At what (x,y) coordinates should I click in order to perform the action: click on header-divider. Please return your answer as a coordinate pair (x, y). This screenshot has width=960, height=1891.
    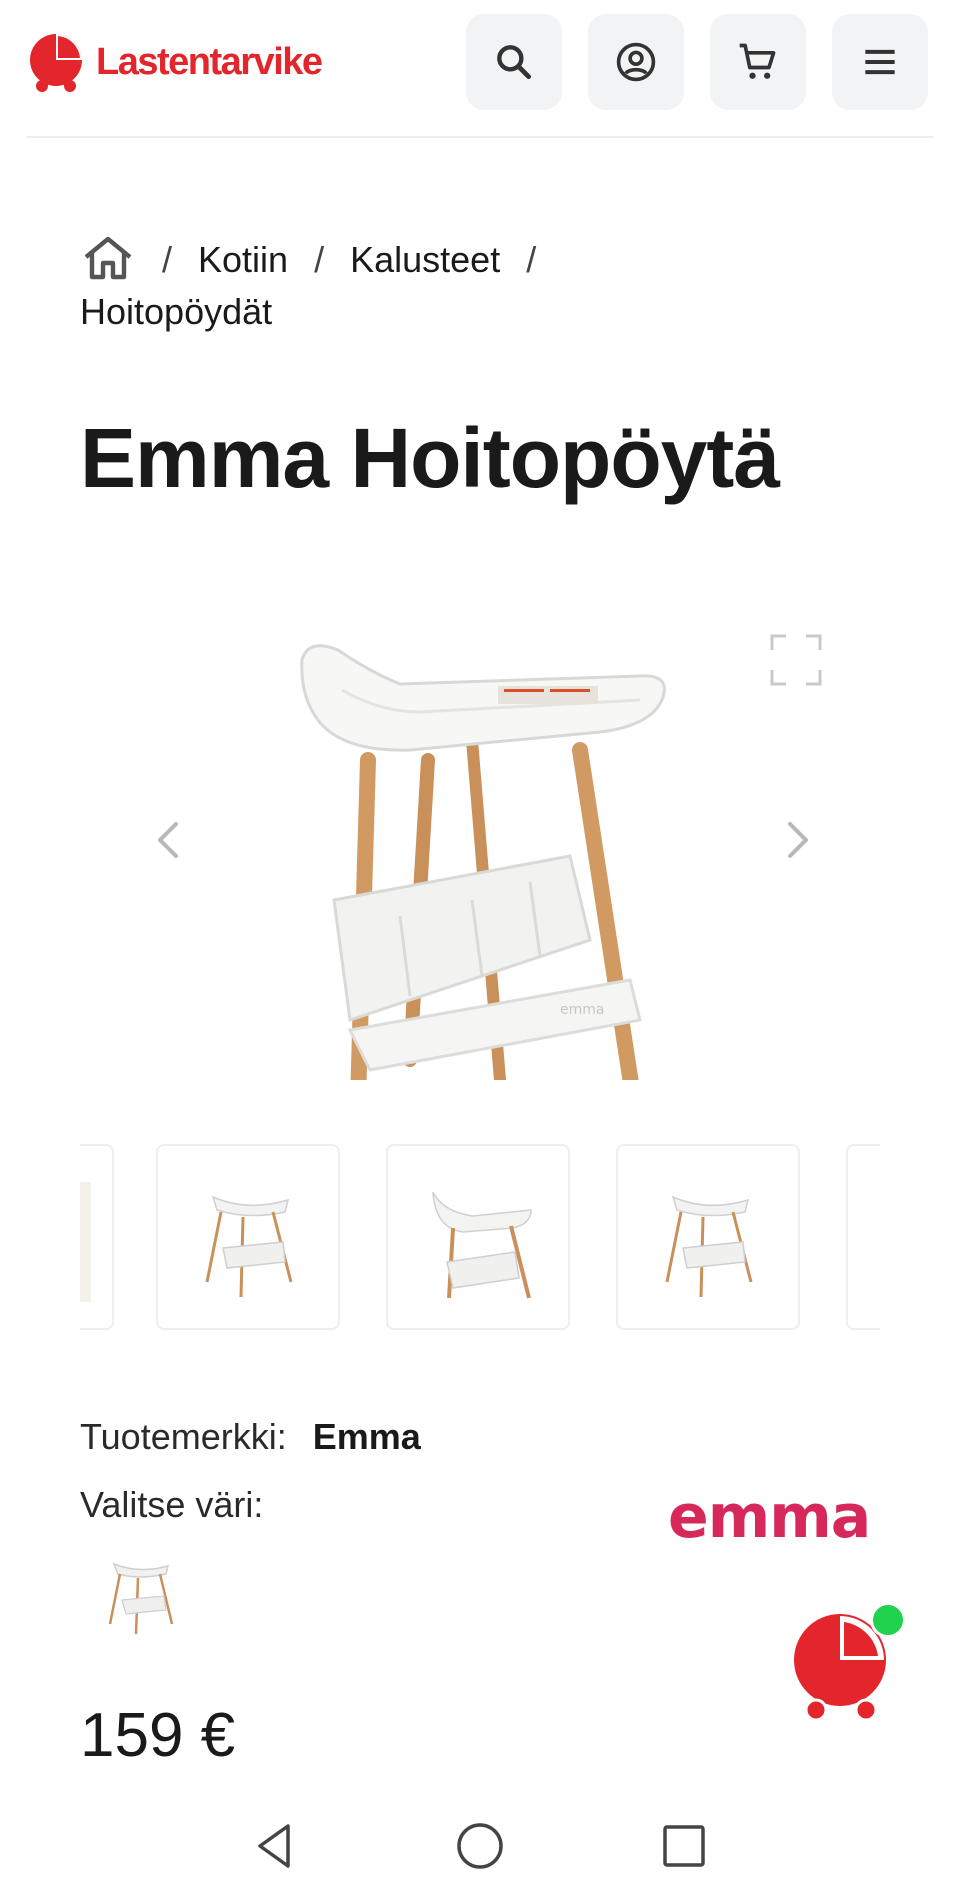
    Looking at the image, I should click on (480, 137).